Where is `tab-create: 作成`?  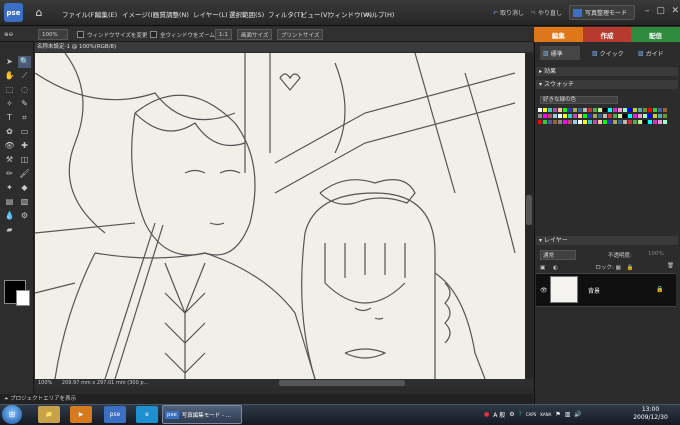
tab-create: 作成 is located at coordinates (607, 34).